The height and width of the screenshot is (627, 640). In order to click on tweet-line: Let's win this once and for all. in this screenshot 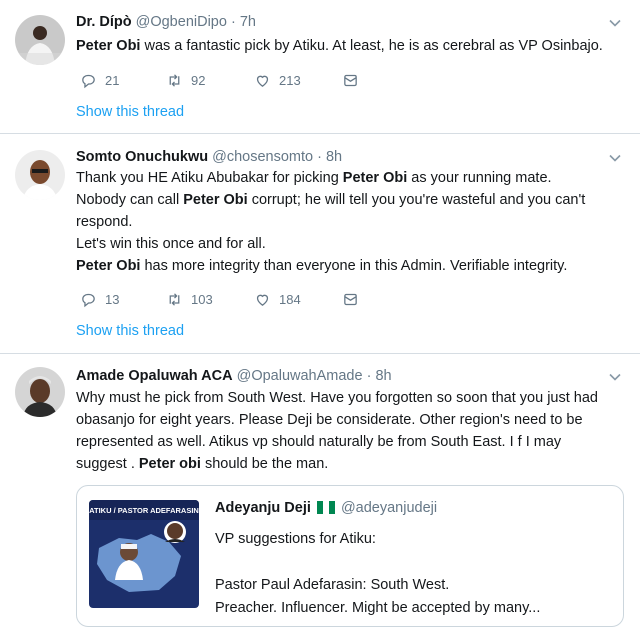, I will do `click(350, 244)`.